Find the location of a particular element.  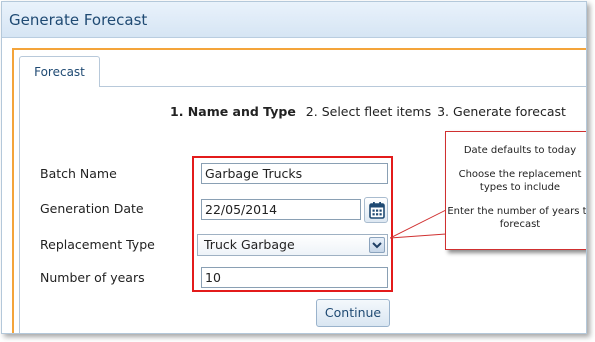

tab-forecast: Forecast is located at coordinates (59, 71).